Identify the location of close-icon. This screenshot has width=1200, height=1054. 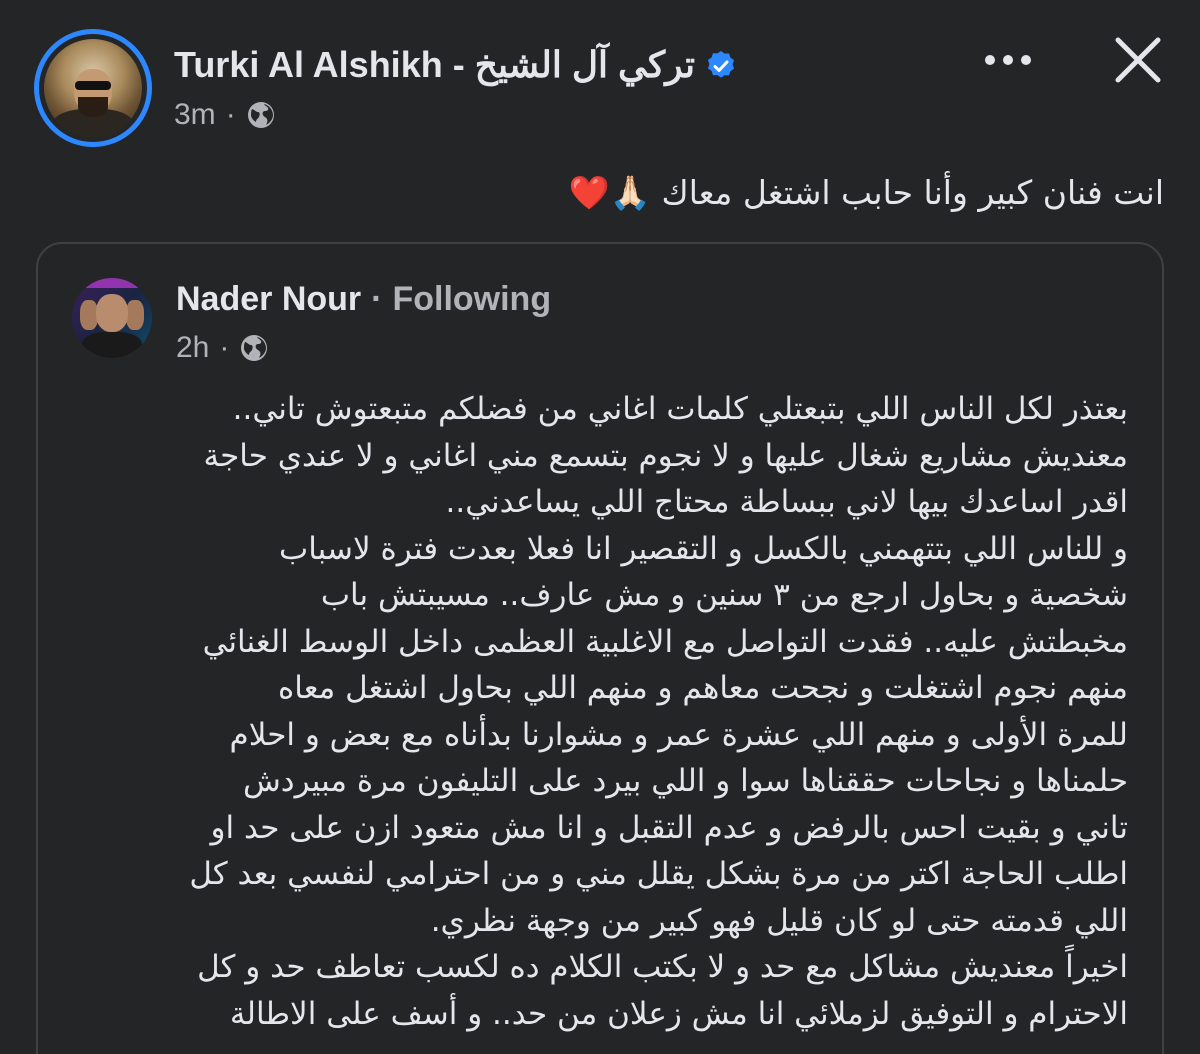
(1138, 60).